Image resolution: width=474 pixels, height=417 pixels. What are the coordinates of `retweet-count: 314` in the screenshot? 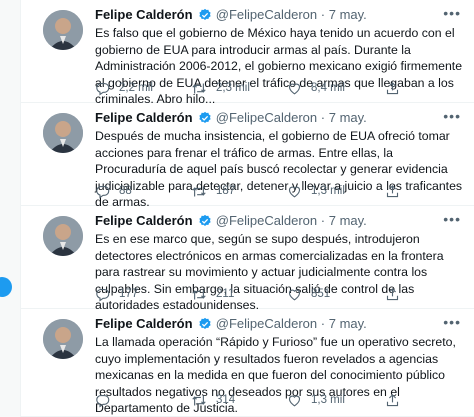 It's located at (226, 400).